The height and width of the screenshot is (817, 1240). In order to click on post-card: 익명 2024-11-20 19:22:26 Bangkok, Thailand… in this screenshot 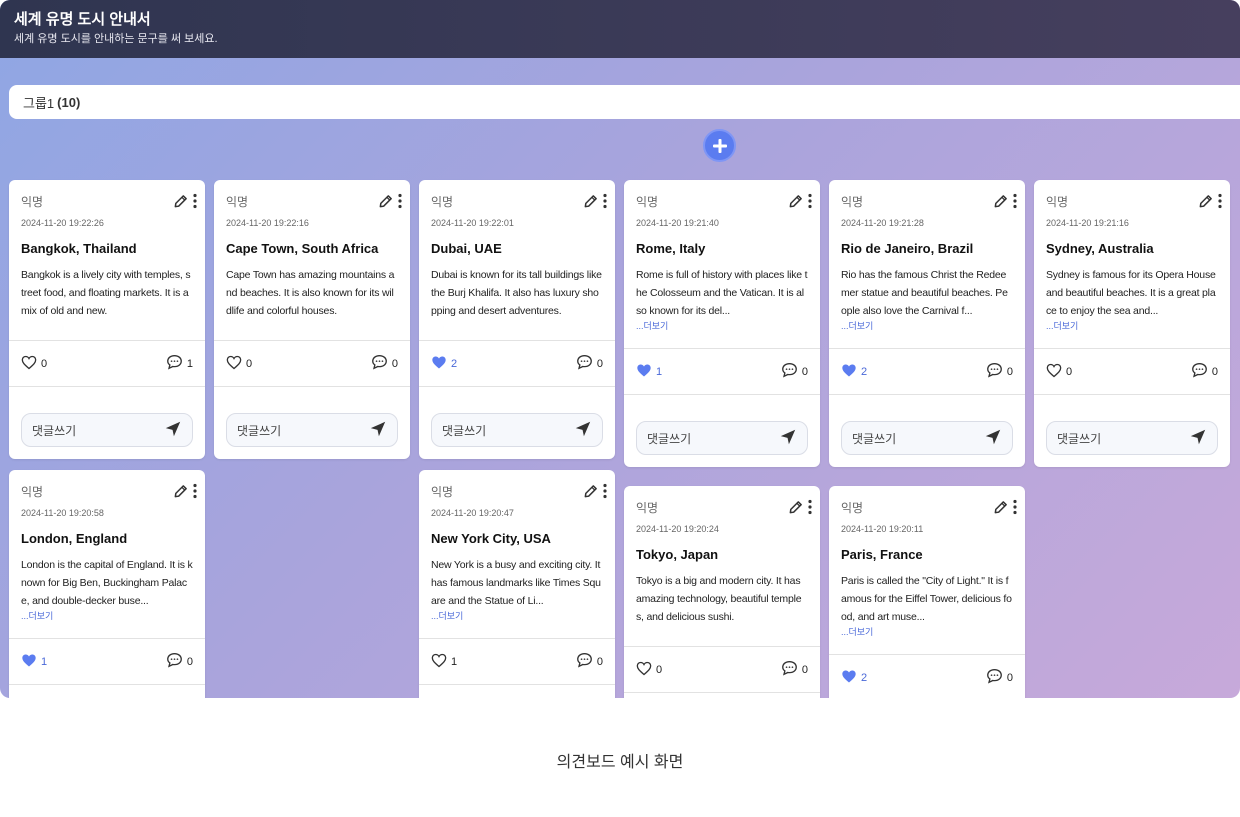, I will do `click(107, 319)`.